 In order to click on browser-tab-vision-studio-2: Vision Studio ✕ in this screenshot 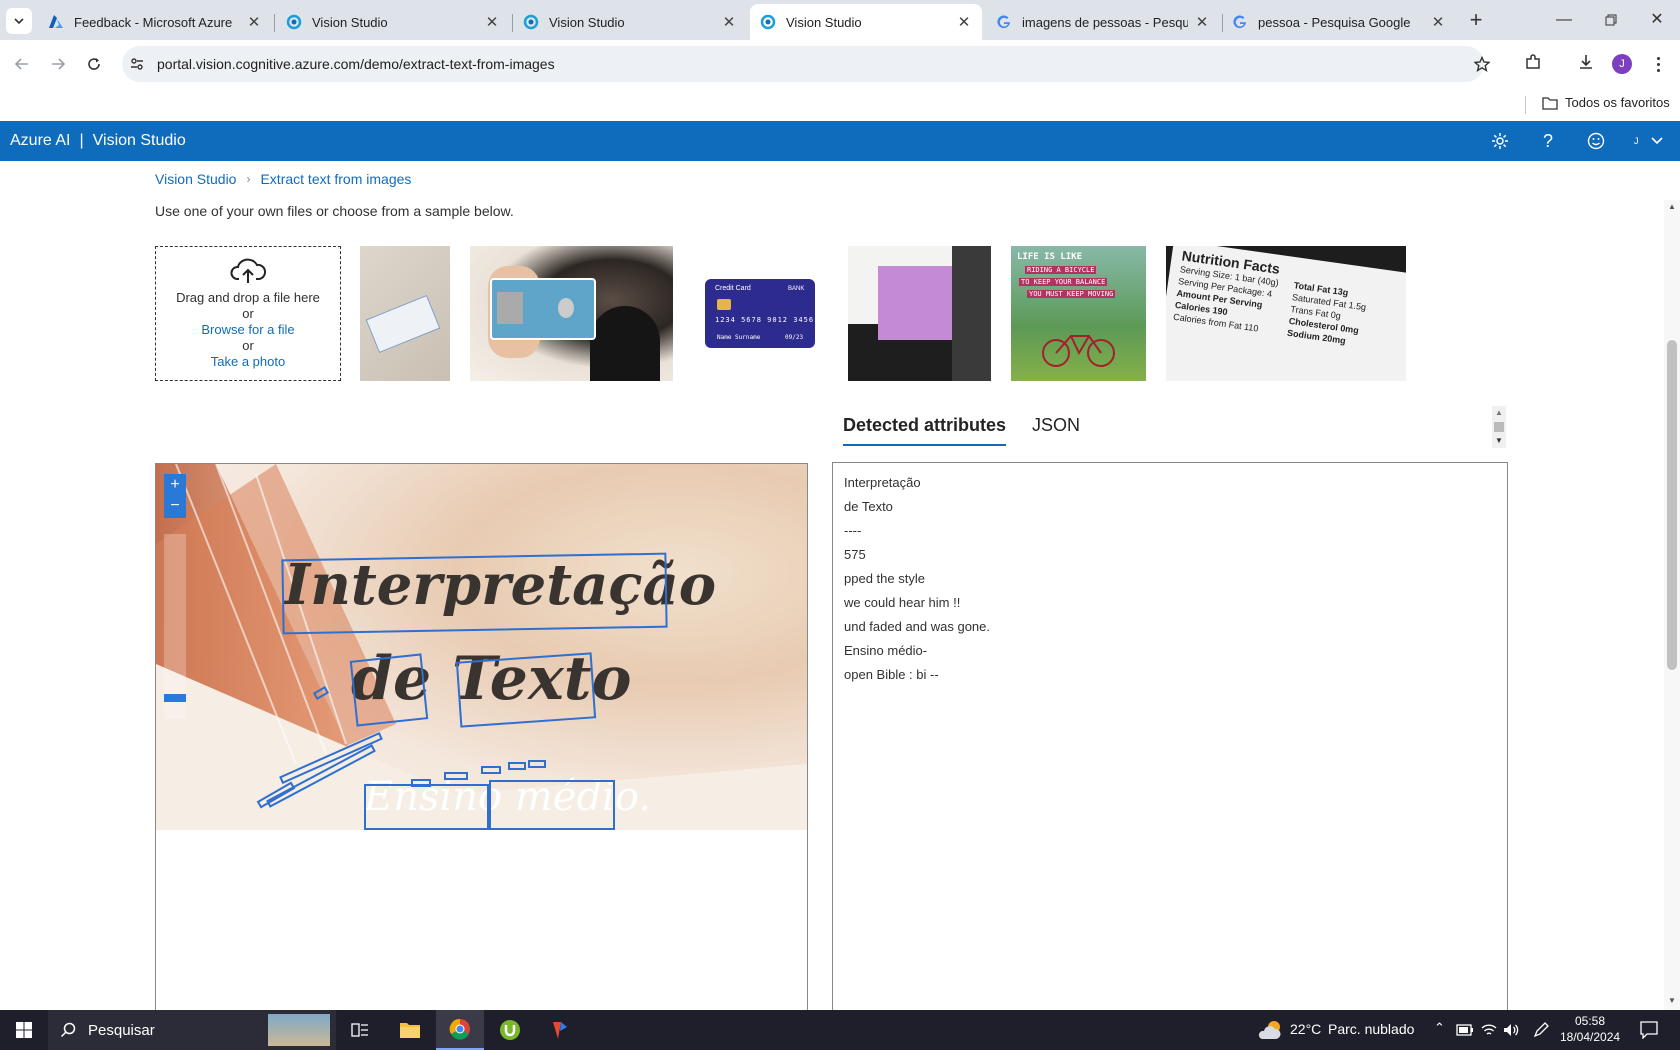, I will do `click(630, 22)`.